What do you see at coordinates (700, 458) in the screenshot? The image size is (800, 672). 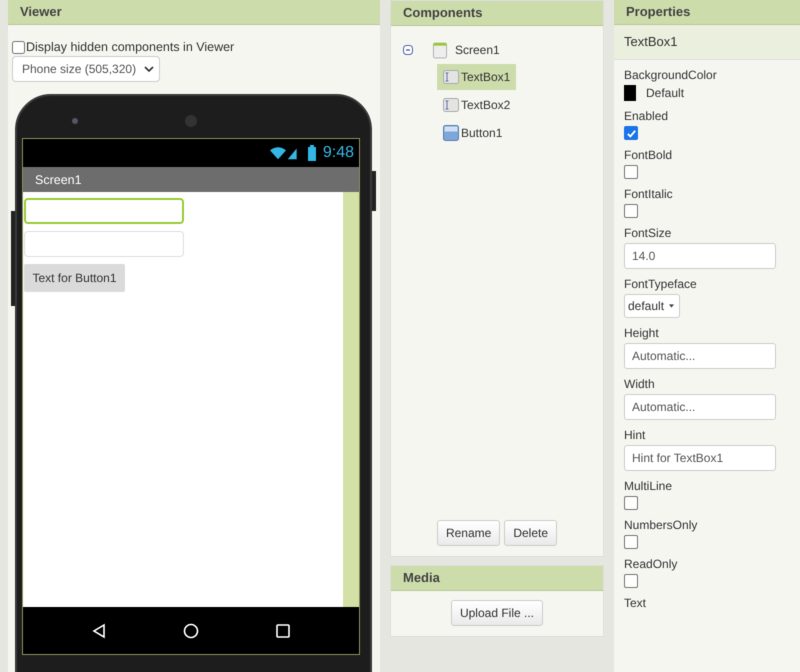 I see `input-field: Hint for TextBox1` at bounding box center [700, 458].